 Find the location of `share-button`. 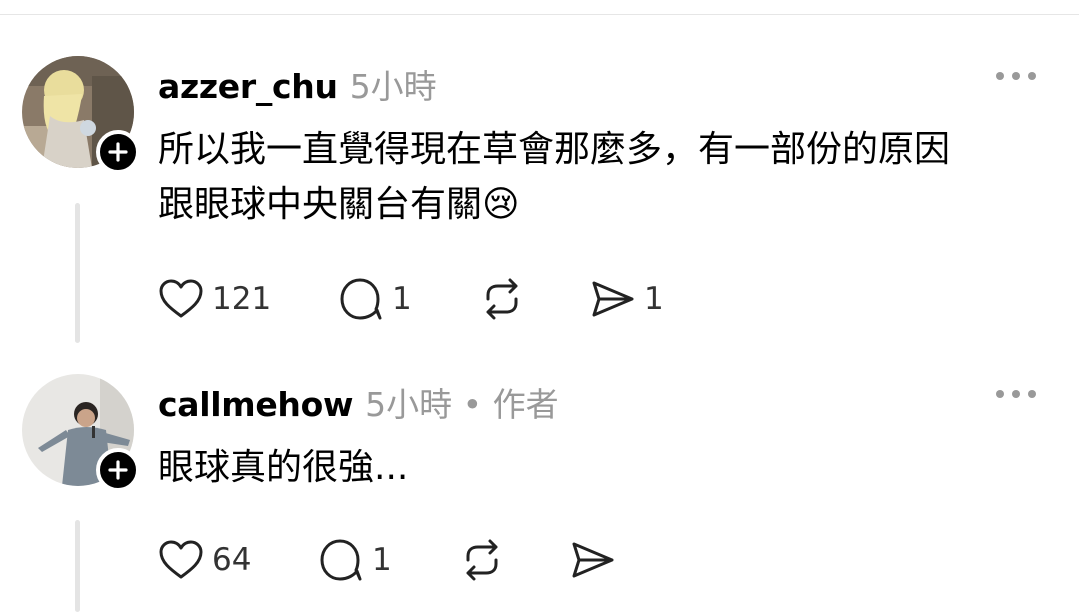

share-button is located at coordinates (597, 560).